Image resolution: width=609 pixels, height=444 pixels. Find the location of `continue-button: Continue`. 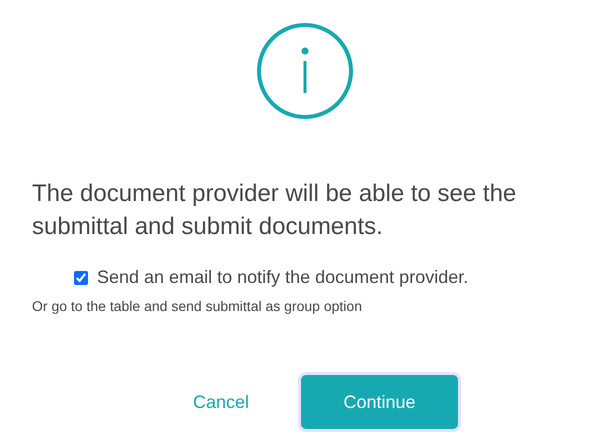

continue-button: Continue is located at coordinates (379, 402).